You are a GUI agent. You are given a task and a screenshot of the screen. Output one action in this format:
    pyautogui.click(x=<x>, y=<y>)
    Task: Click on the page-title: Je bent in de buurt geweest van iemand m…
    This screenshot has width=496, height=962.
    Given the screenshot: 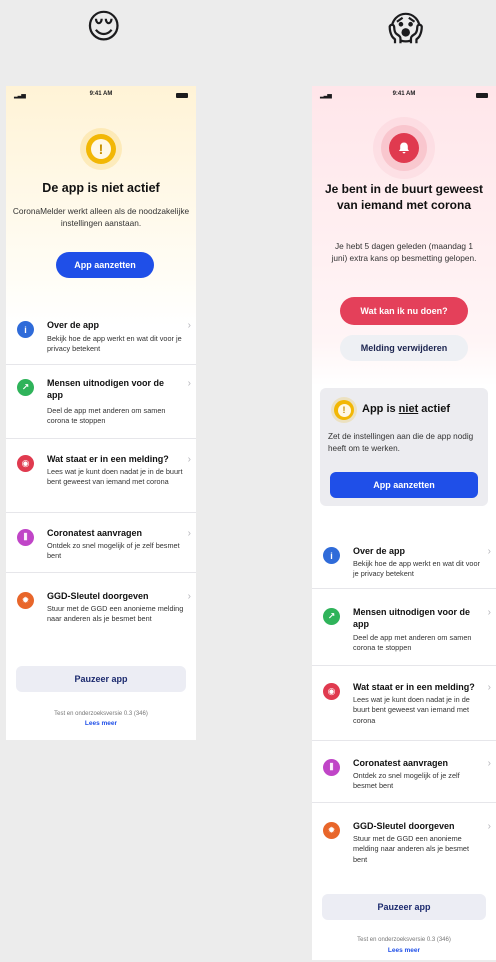 What is the action you would take?
    pyautogui.click(x=404, y=197)
    